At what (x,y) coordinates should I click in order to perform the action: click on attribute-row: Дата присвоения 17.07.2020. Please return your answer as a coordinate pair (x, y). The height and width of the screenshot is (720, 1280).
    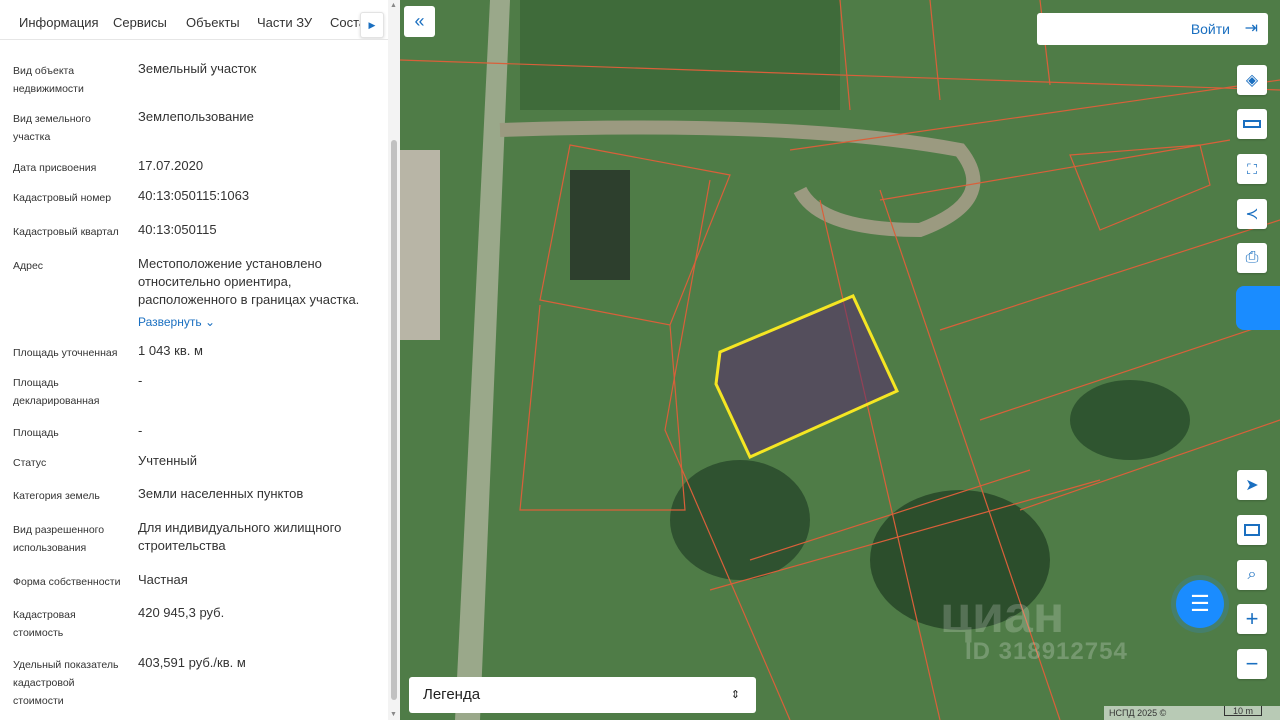
    Looking at the image, I should click on (194, 170).